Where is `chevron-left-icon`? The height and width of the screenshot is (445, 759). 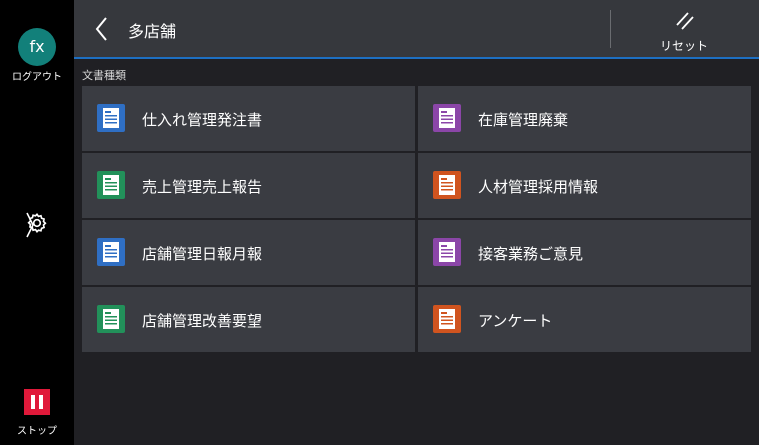
chevron-left-icon is located at coordinates (101, 29).